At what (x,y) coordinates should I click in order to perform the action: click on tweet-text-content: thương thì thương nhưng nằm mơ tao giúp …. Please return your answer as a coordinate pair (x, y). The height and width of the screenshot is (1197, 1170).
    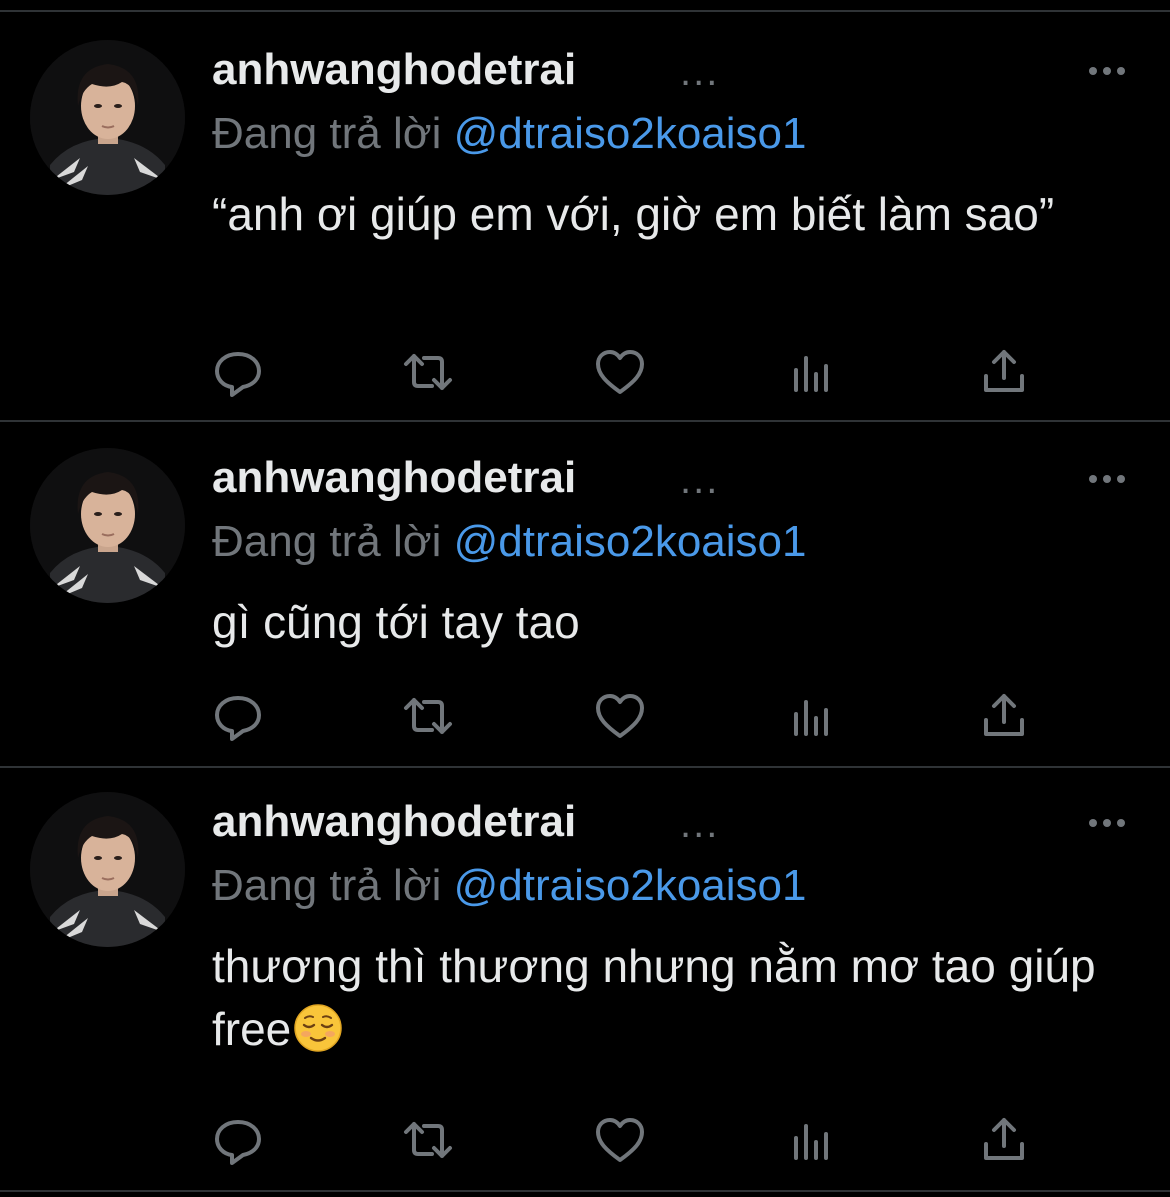
    Looking at the image, I should click on (660, 997).